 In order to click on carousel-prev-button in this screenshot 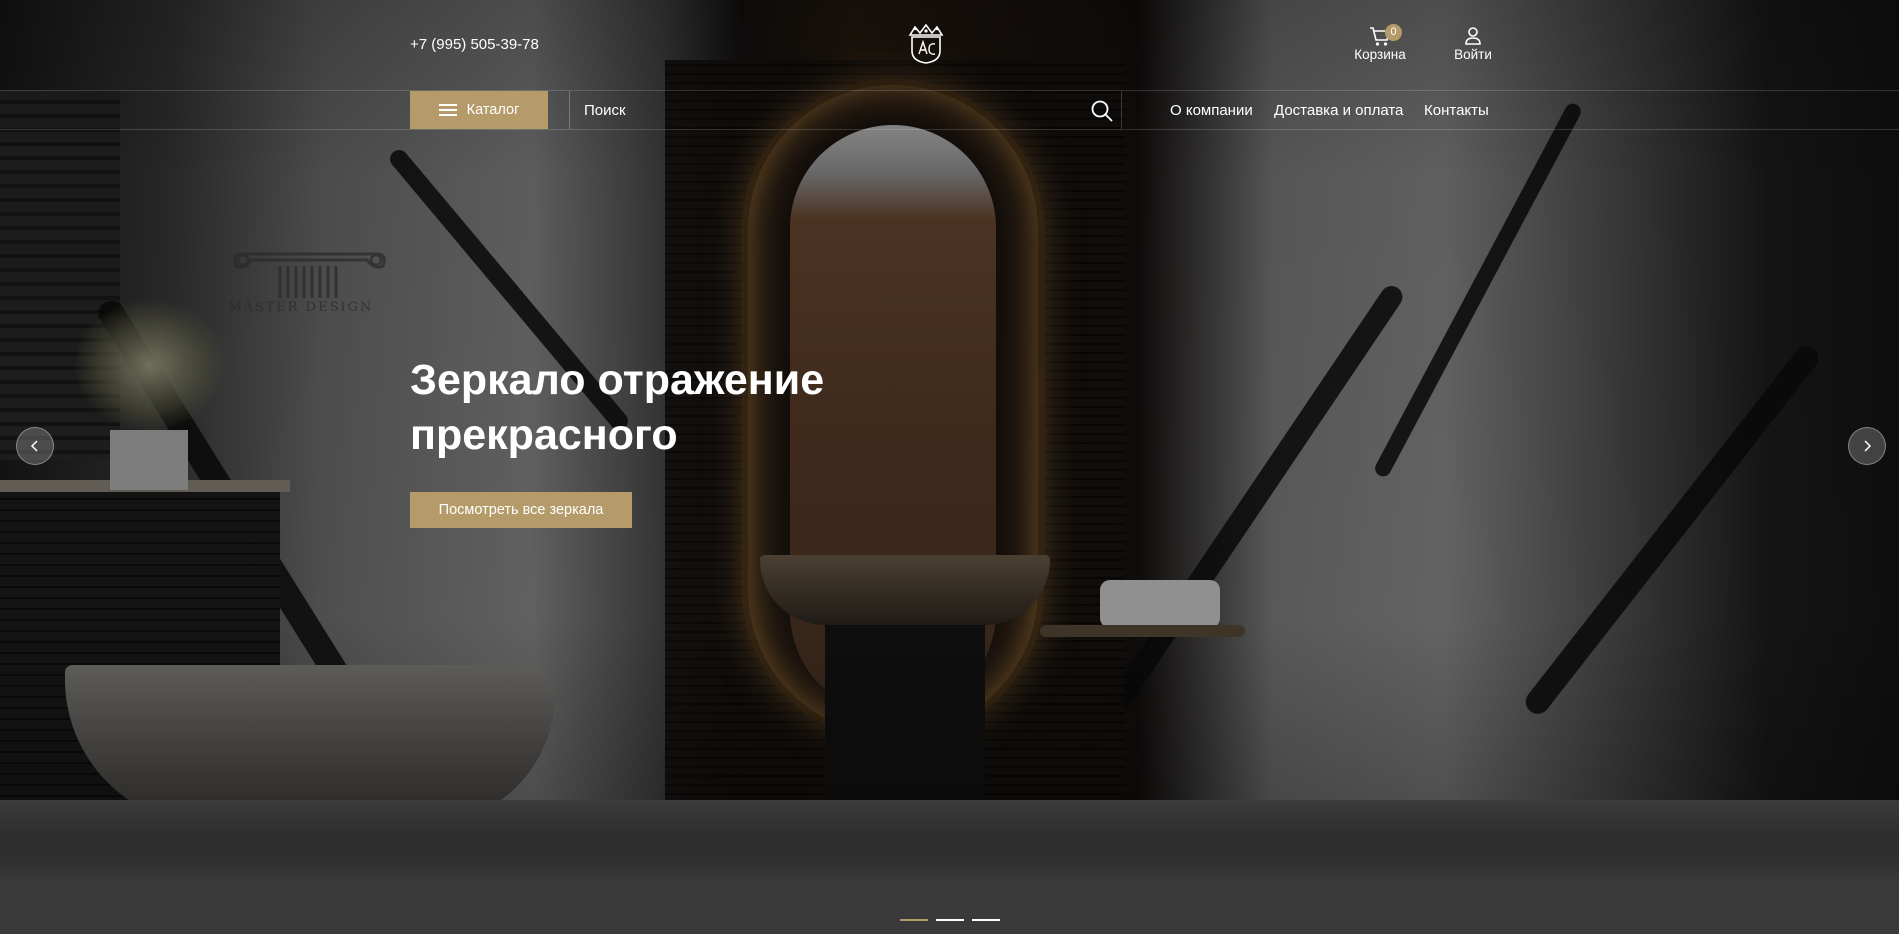, I will do `click(35, 446)`.